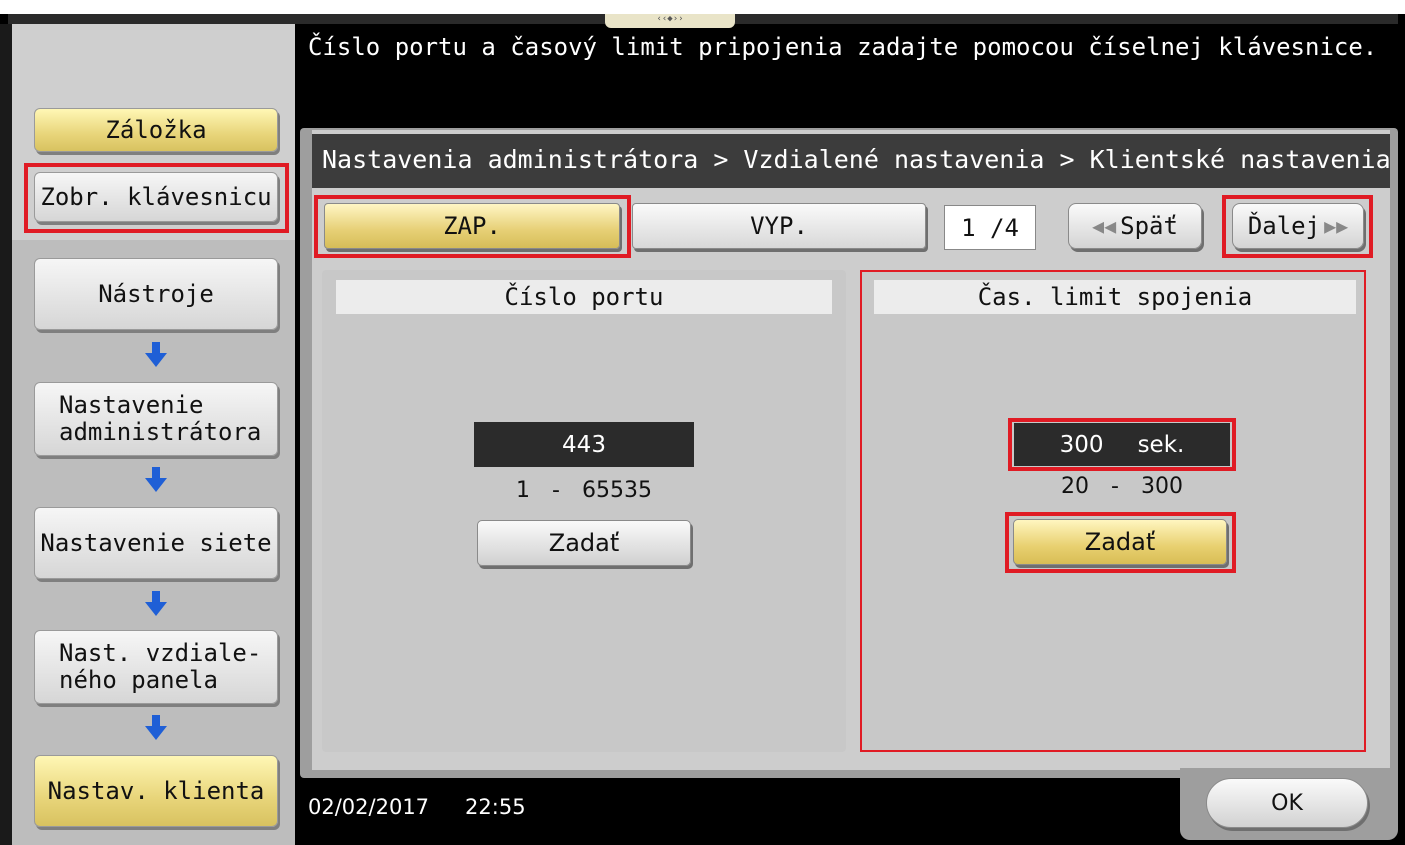  Describe the element at coordinates (156, 667) in the screenshot. I see `sidebar-item-remote-panel: Nast. vzdiale- ného panela` at that location.